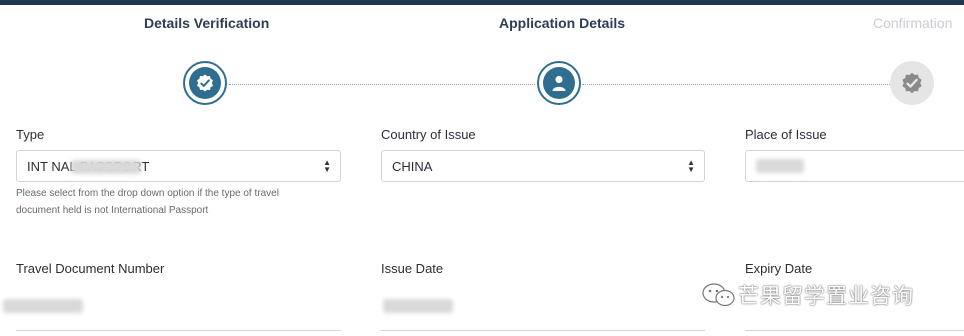 The height and width of the screenshot is (336, 964). I want to click on step-2-indicator, so click(559, 83).